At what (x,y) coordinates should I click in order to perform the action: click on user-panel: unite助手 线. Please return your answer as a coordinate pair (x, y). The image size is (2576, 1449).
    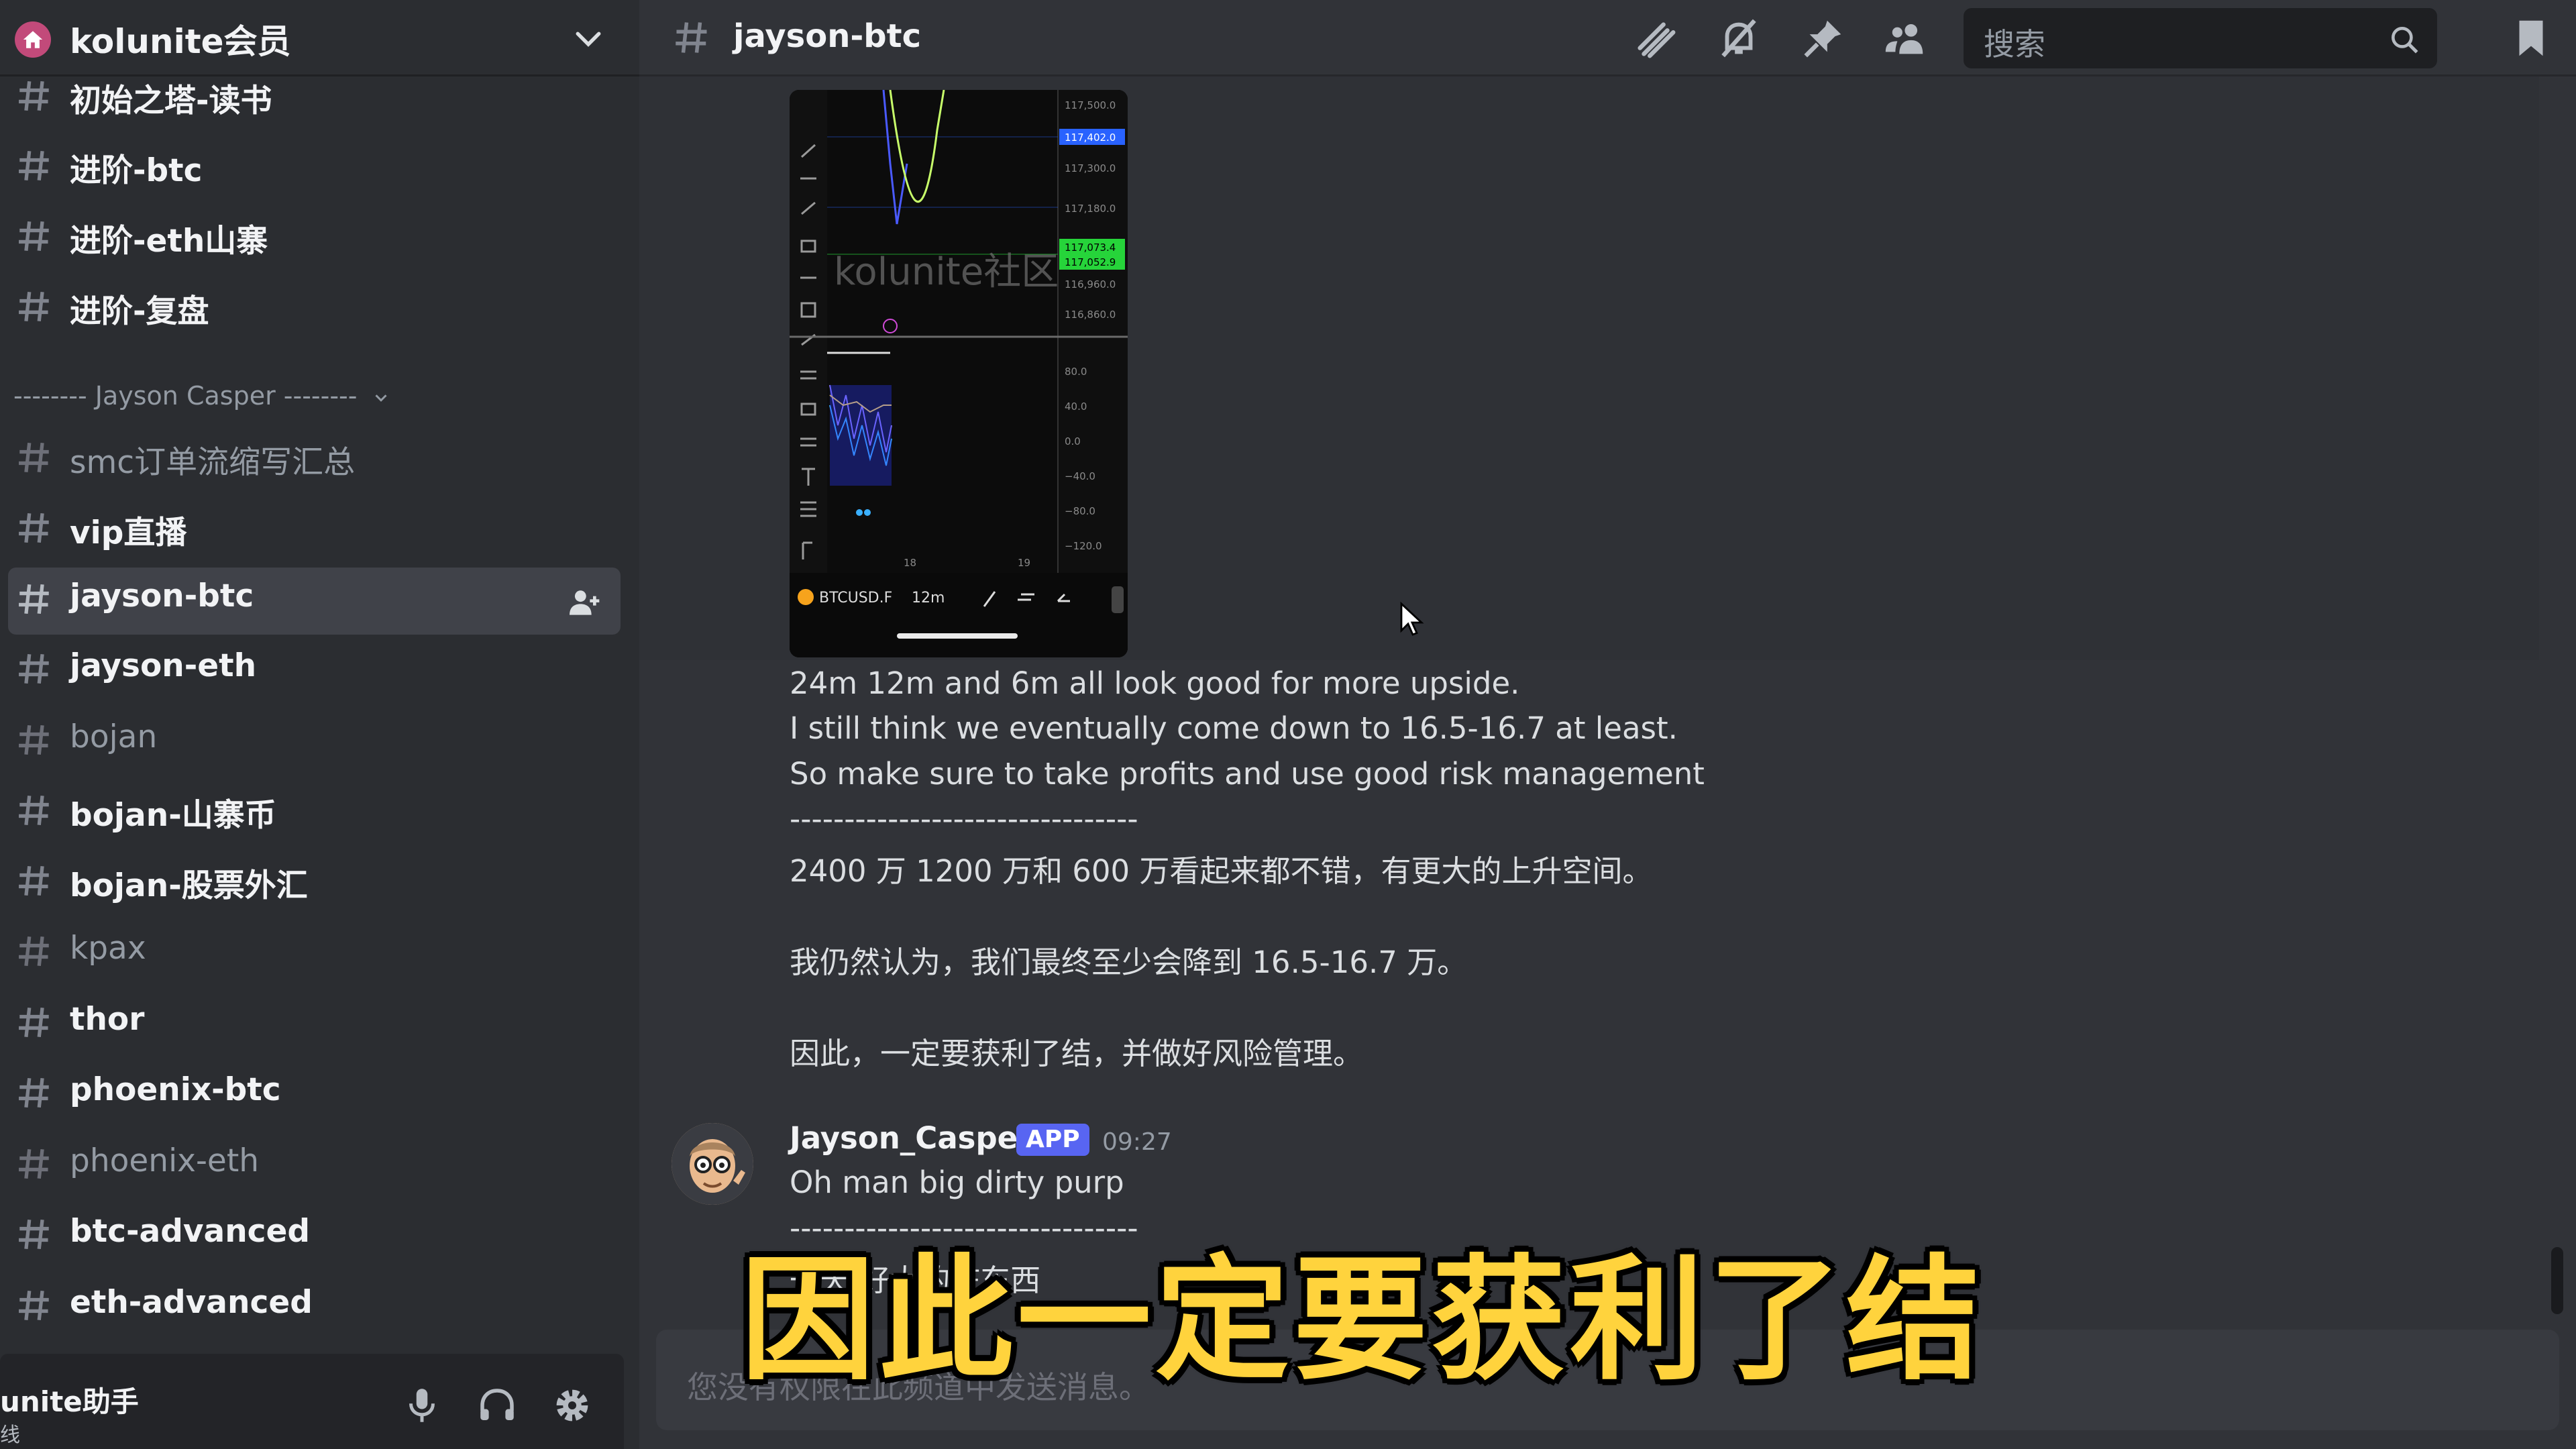
    Looking at the image, I should click on (312, 1401).